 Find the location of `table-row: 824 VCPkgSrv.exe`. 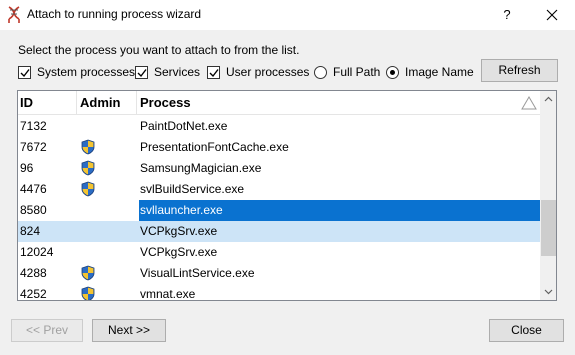

table-row: 824 VCPkgSrv.exe is located at coordinates (279, 231).